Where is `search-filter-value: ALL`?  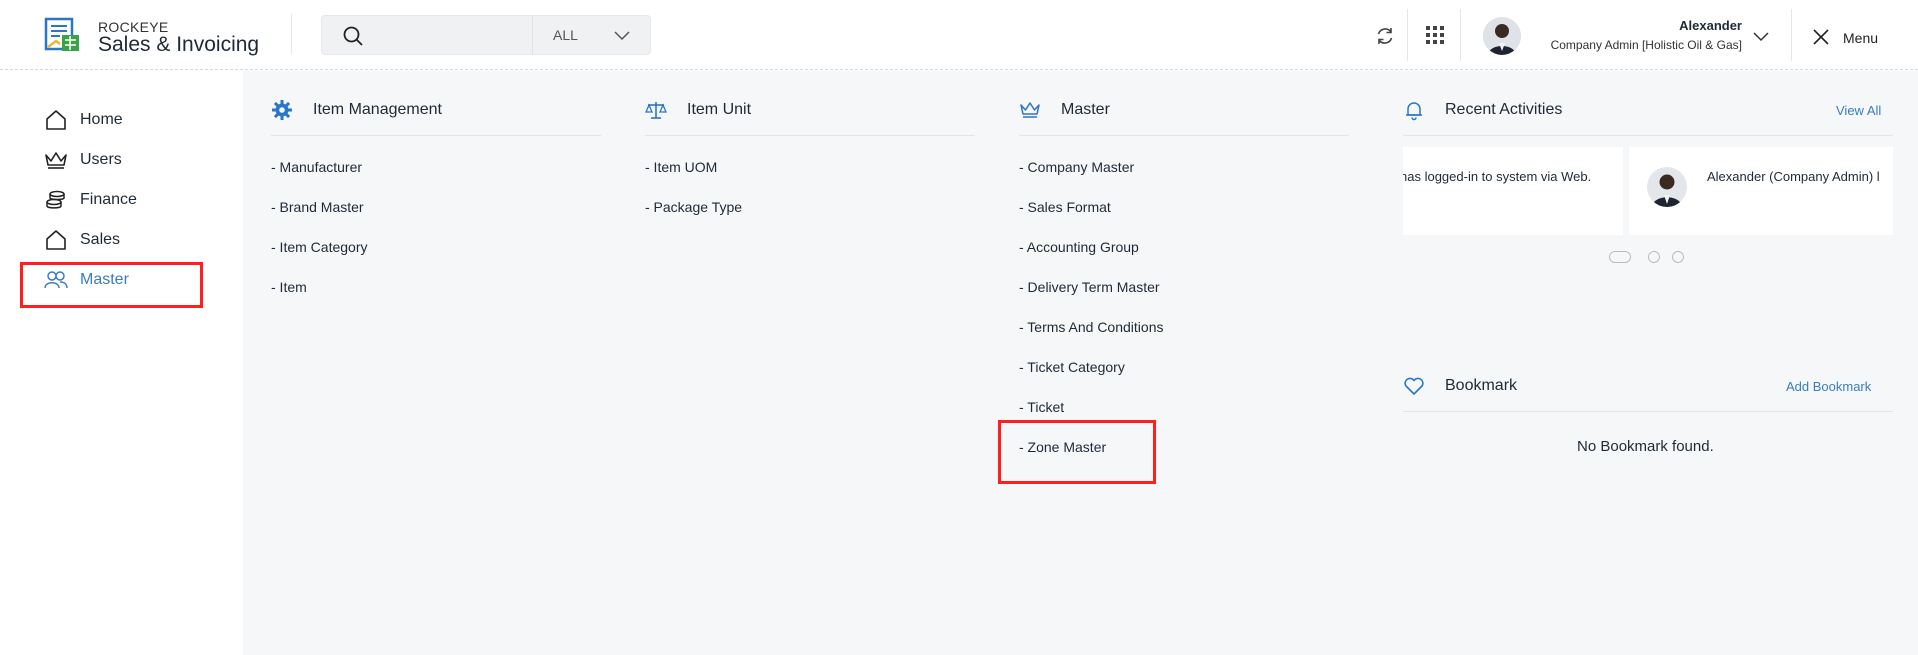
search-filter-value: ALL is located at coordinates (565, 35).